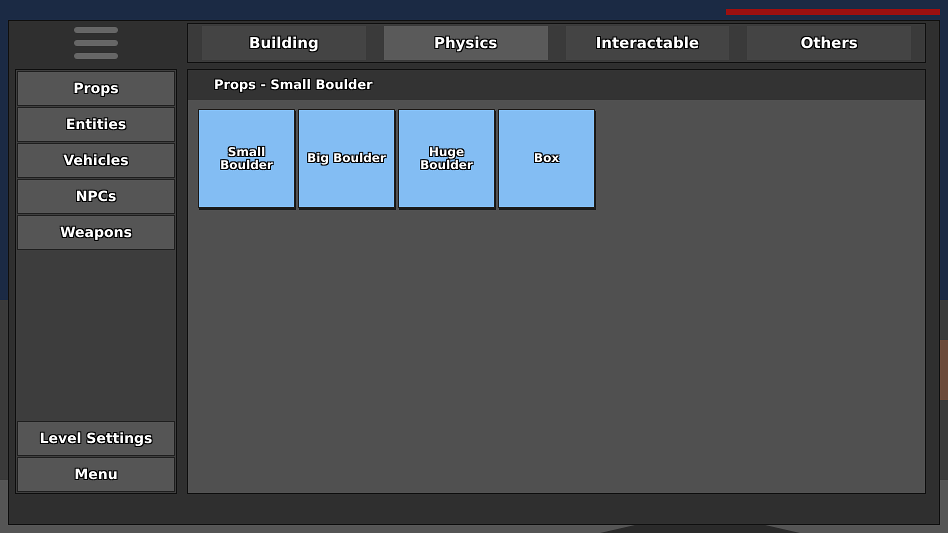  What do you see at coordinates (96, 124) in the screenshot?
I see `sidebar-item: Entities` at bounding box center [96, 124].